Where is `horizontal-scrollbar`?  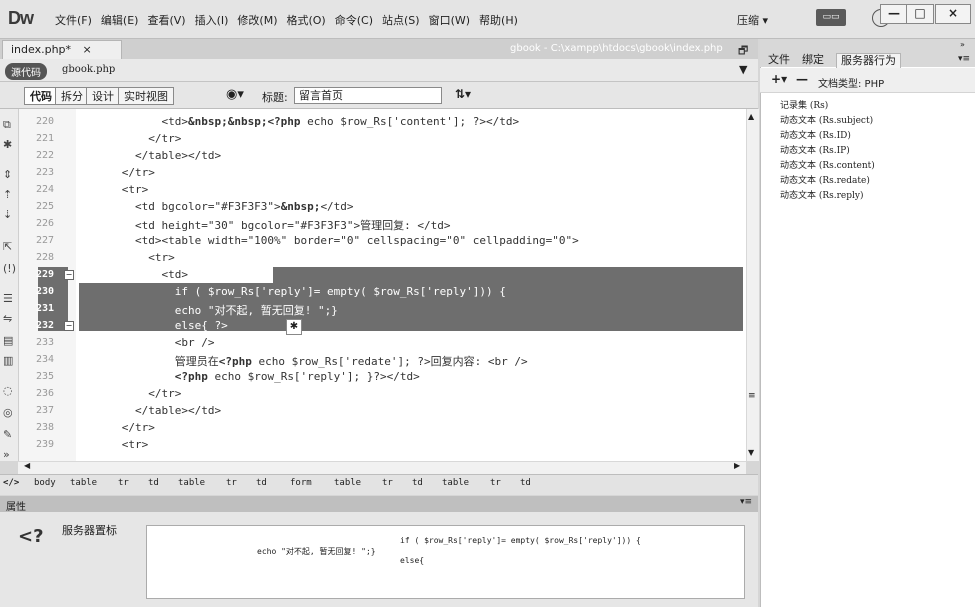
horizontal-scrollbar is located at coordinates (382, 467).